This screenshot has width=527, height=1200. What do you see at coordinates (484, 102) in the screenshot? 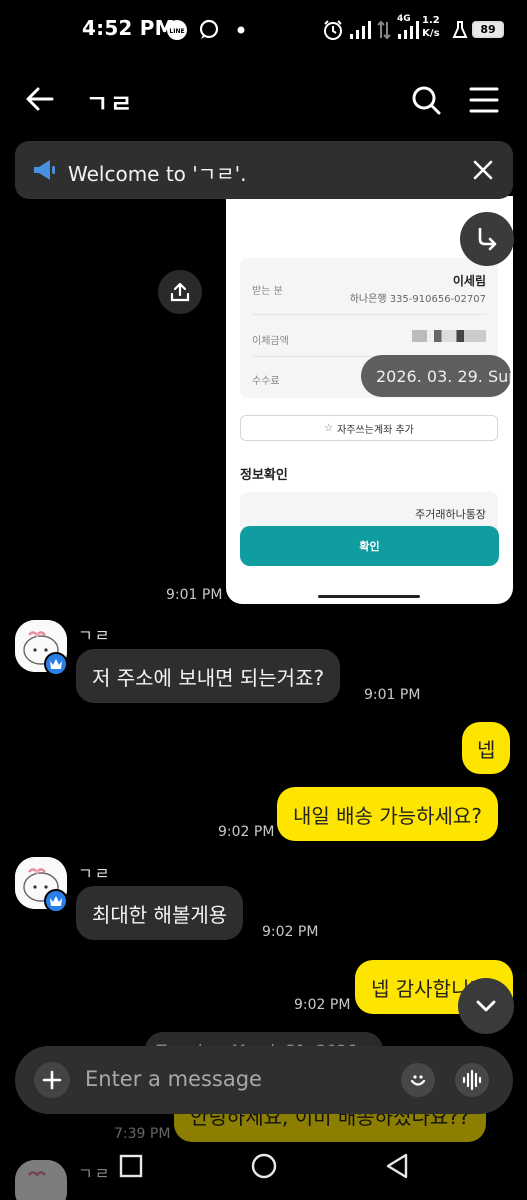
I see `menu-icon` at bounding box center [484, 102].